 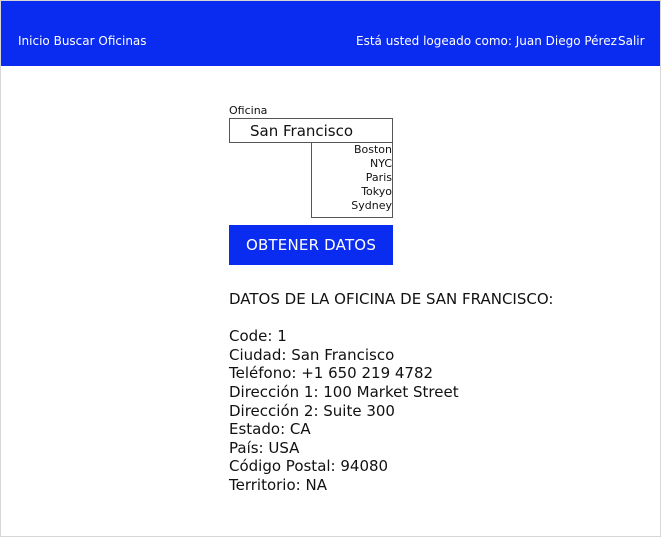 What do you see at coordinates (264, 447) in the screenshot?
I see `detail-country: País: USA` at bounding box center [264, 447].